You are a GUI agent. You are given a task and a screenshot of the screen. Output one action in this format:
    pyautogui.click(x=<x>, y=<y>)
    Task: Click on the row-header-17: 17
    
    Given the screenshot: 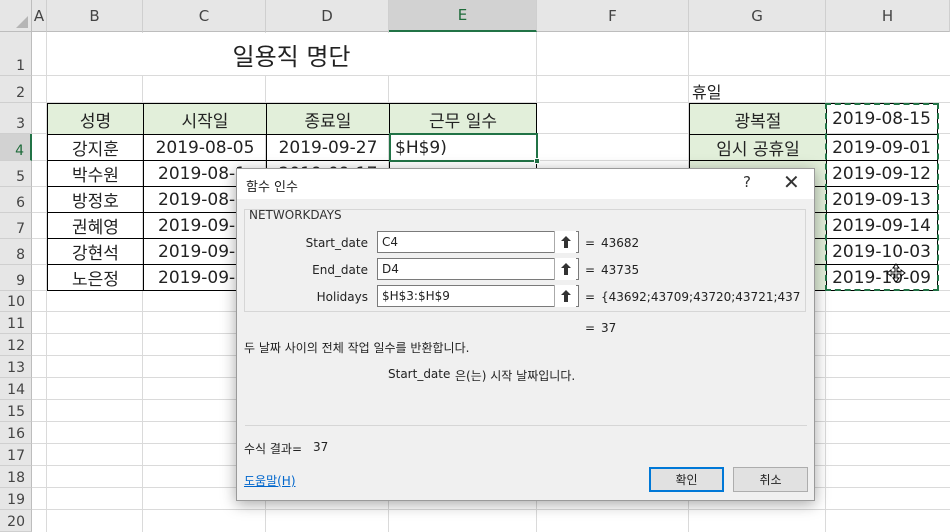 What is the action you would take?
    pyautogui.click(x=16, y=455)
    